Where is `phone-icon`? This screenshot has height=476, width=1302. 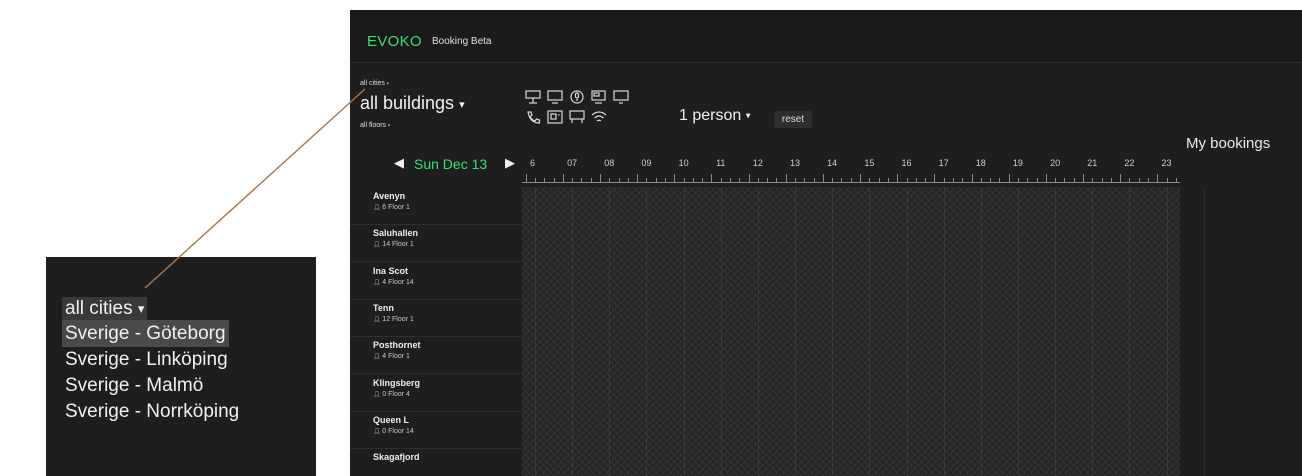
phone-icon is located at coordinates (533, 117).